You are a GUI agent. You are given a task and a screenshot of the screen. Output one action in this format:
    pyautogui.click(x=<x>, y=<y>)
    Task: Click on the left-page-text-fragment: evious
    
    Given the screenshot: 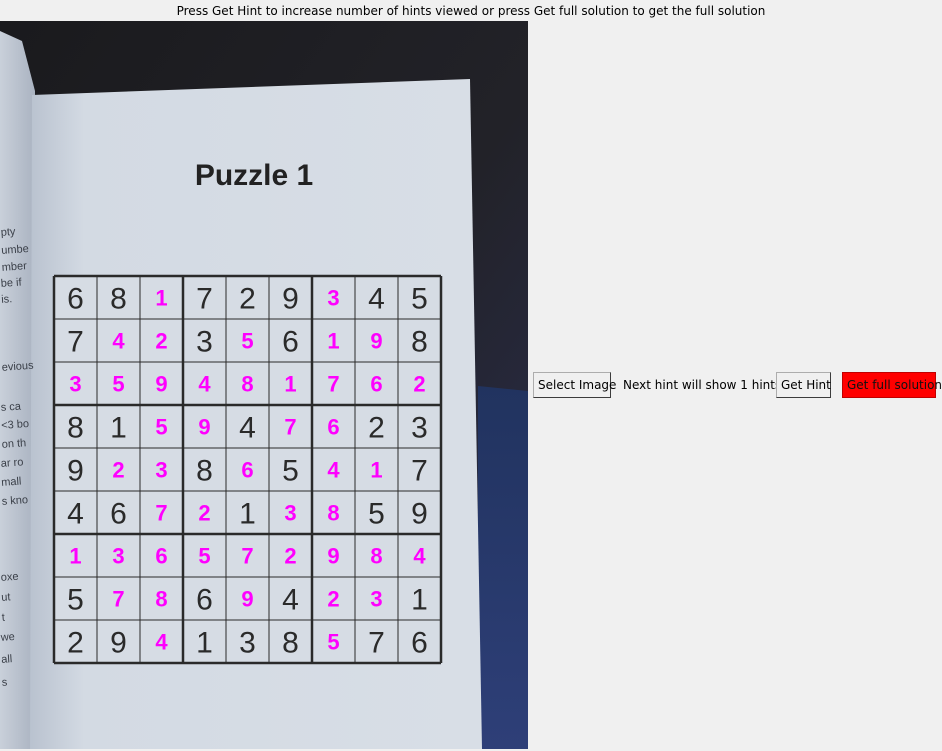 What is the action you would take?
    pyautogui.click(x=17, y=367)
    